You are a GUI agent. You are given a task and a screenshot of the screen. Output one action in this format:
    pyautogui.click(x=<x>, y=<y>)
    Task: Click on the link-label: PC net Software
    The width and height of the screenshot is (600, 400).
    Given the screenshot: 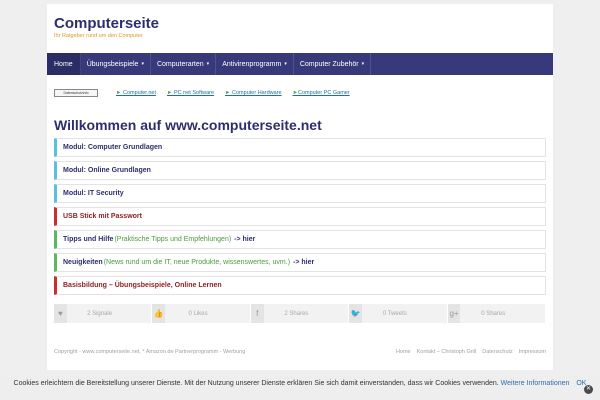 What is the action you would take?
    pyautogui.click(x=194, y=93)
    